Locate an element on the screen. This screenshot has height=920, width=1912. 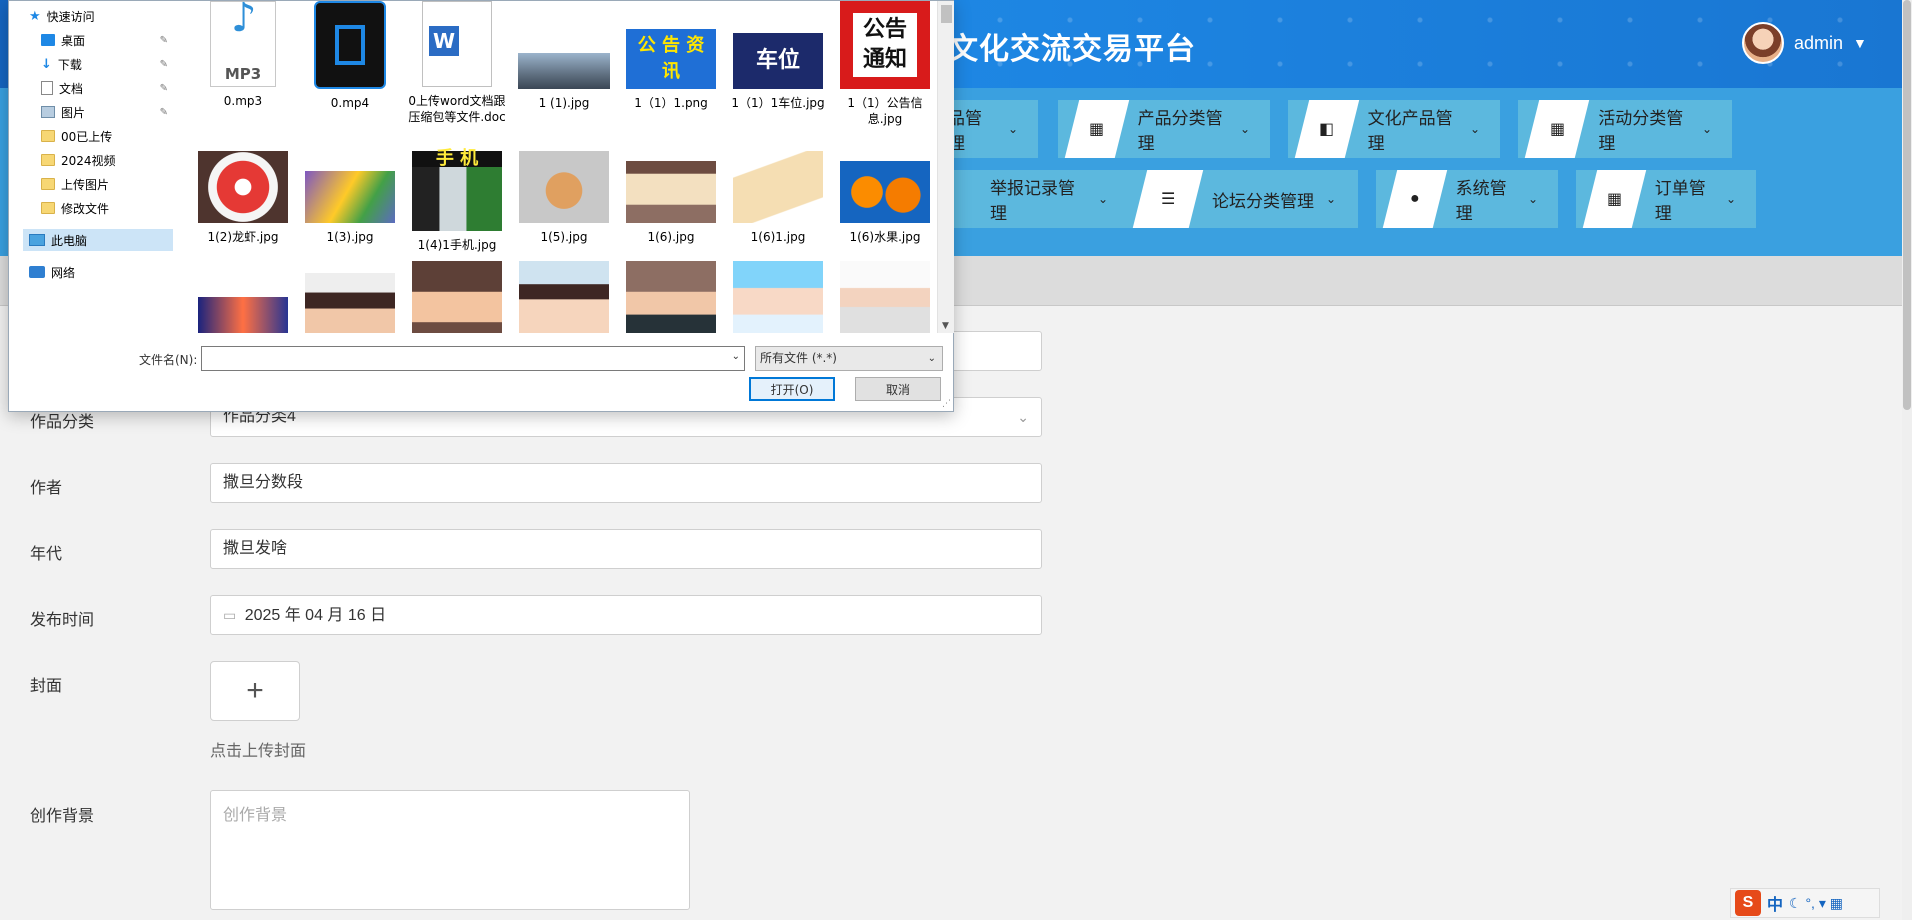
era-field: 撒旦发啥 is located at coordinates (626, 549).